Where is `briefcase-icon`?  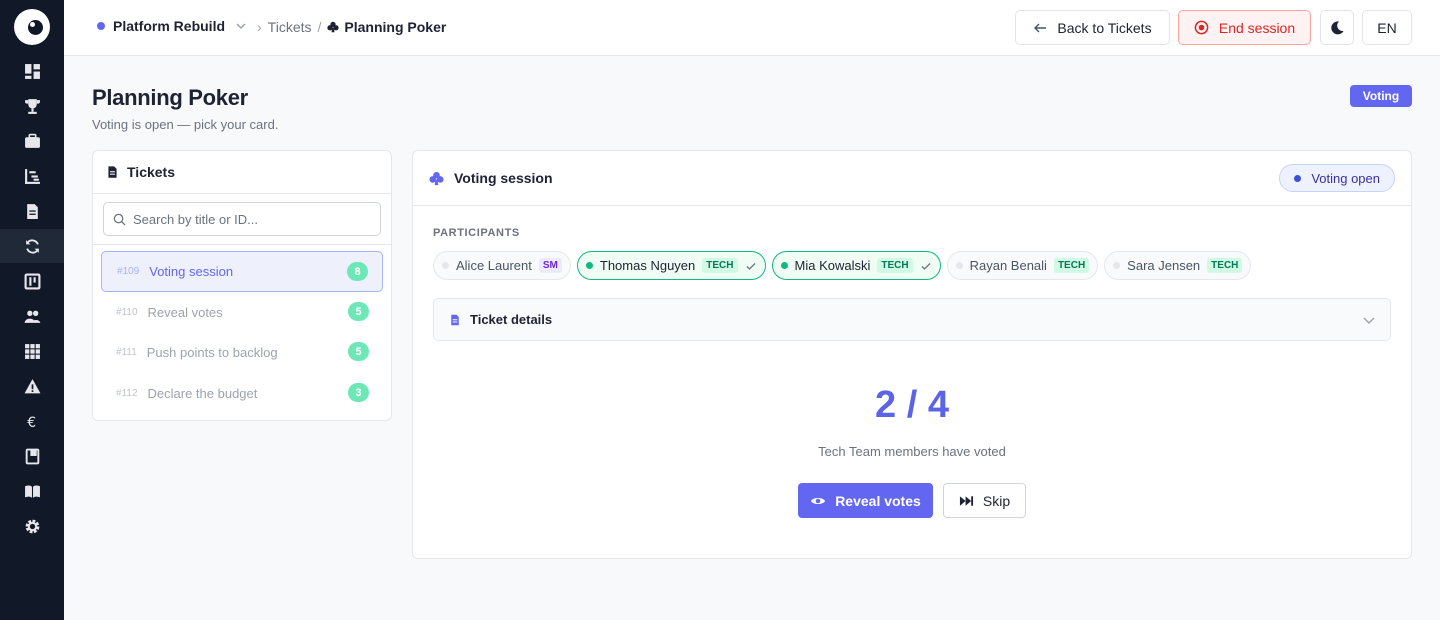 briefcase-icon is located at coordinates (32, 140).